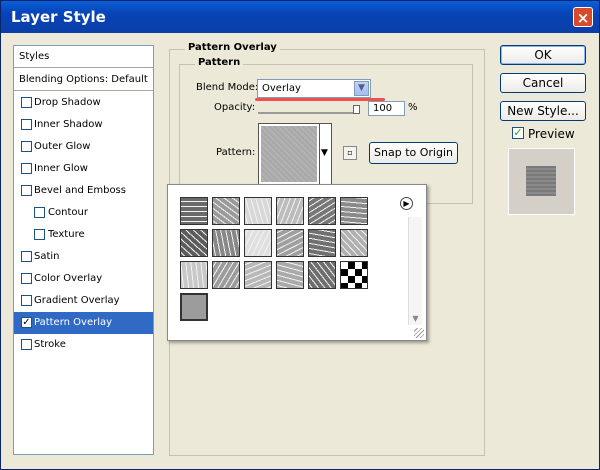 This screenshot has width=600, height=470. What do you see at coordinates (354, 275) in the screenshot?
I see `pattern-tile-checker` at bounding box center [354, 275].